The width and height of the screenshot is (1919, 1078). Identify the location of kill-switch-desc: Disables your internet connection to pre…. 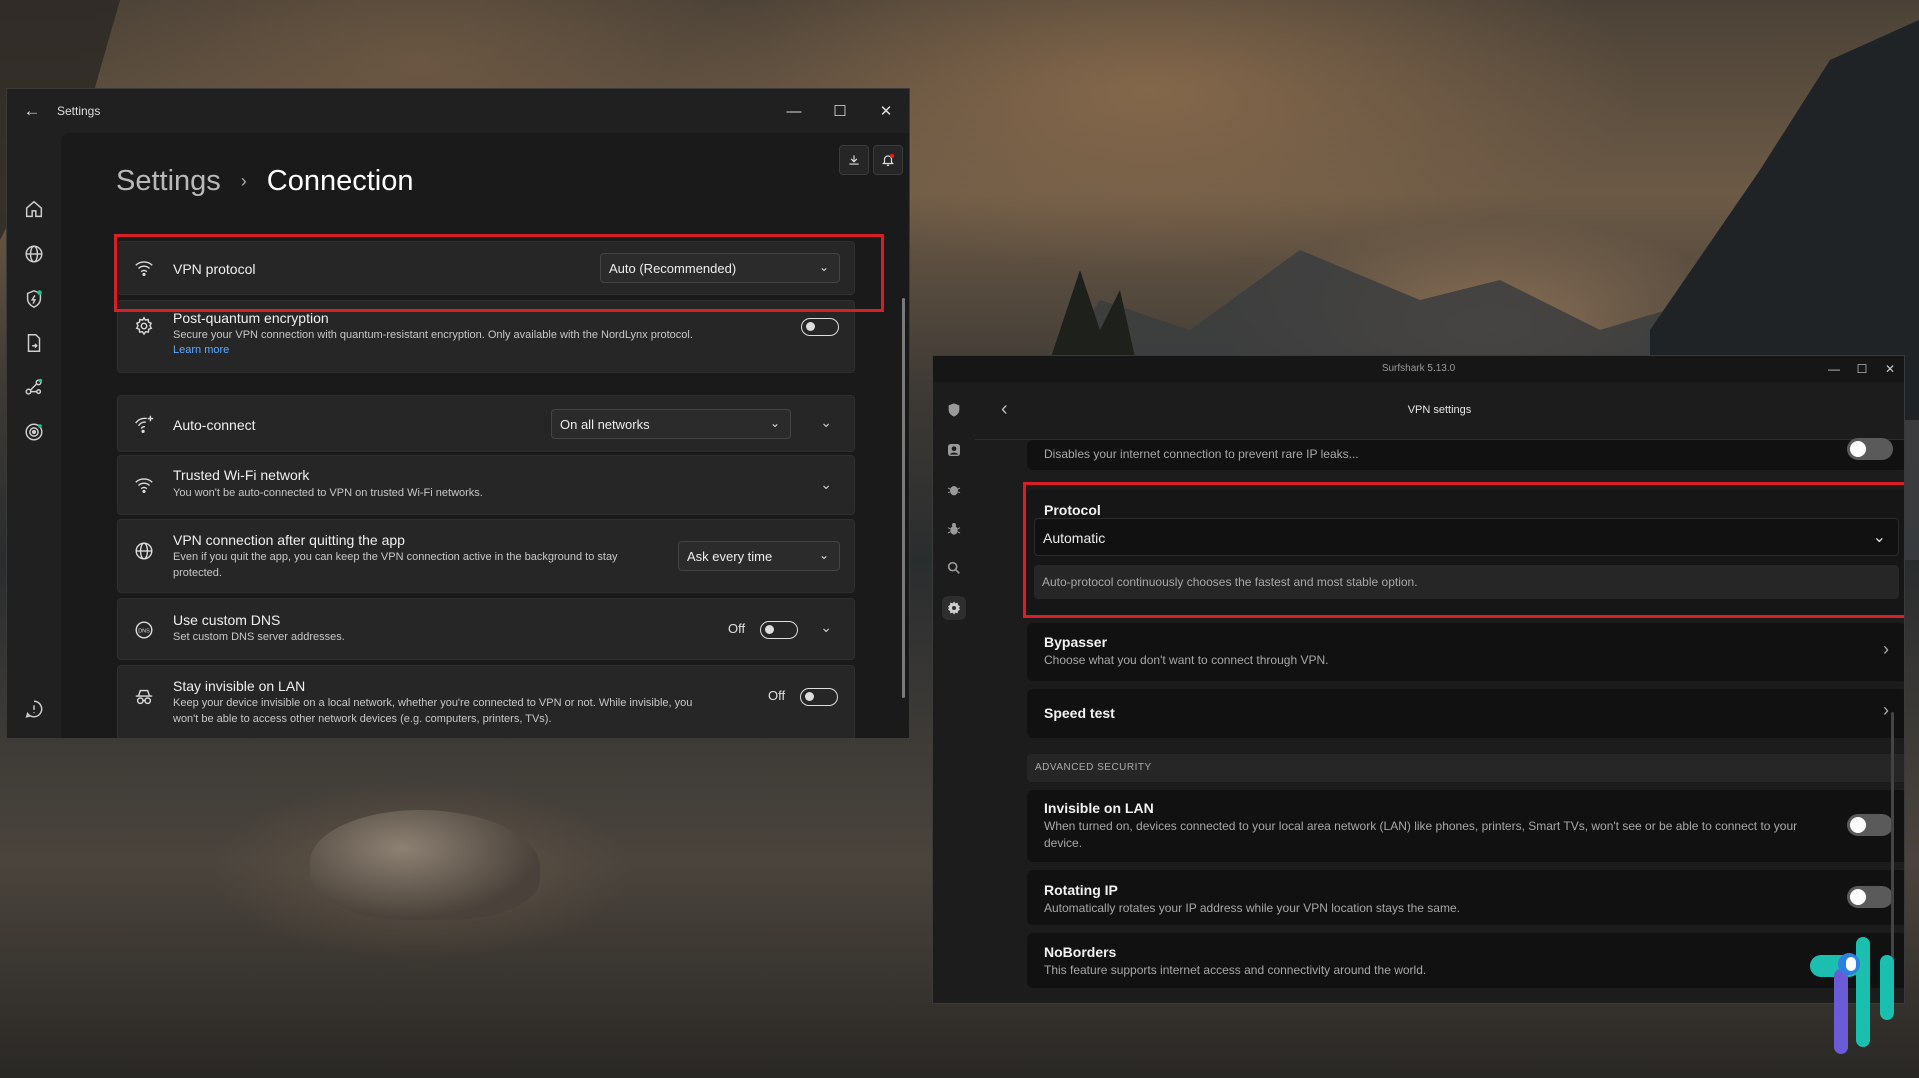
(1201, 454).